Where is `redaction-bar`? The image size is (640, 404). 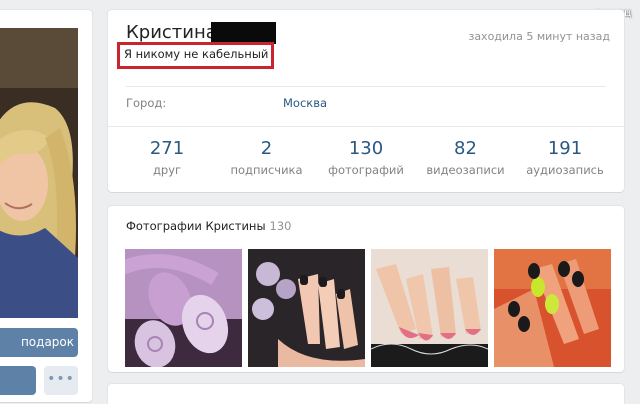 redaction-bar is located at coordinates (243, 33).